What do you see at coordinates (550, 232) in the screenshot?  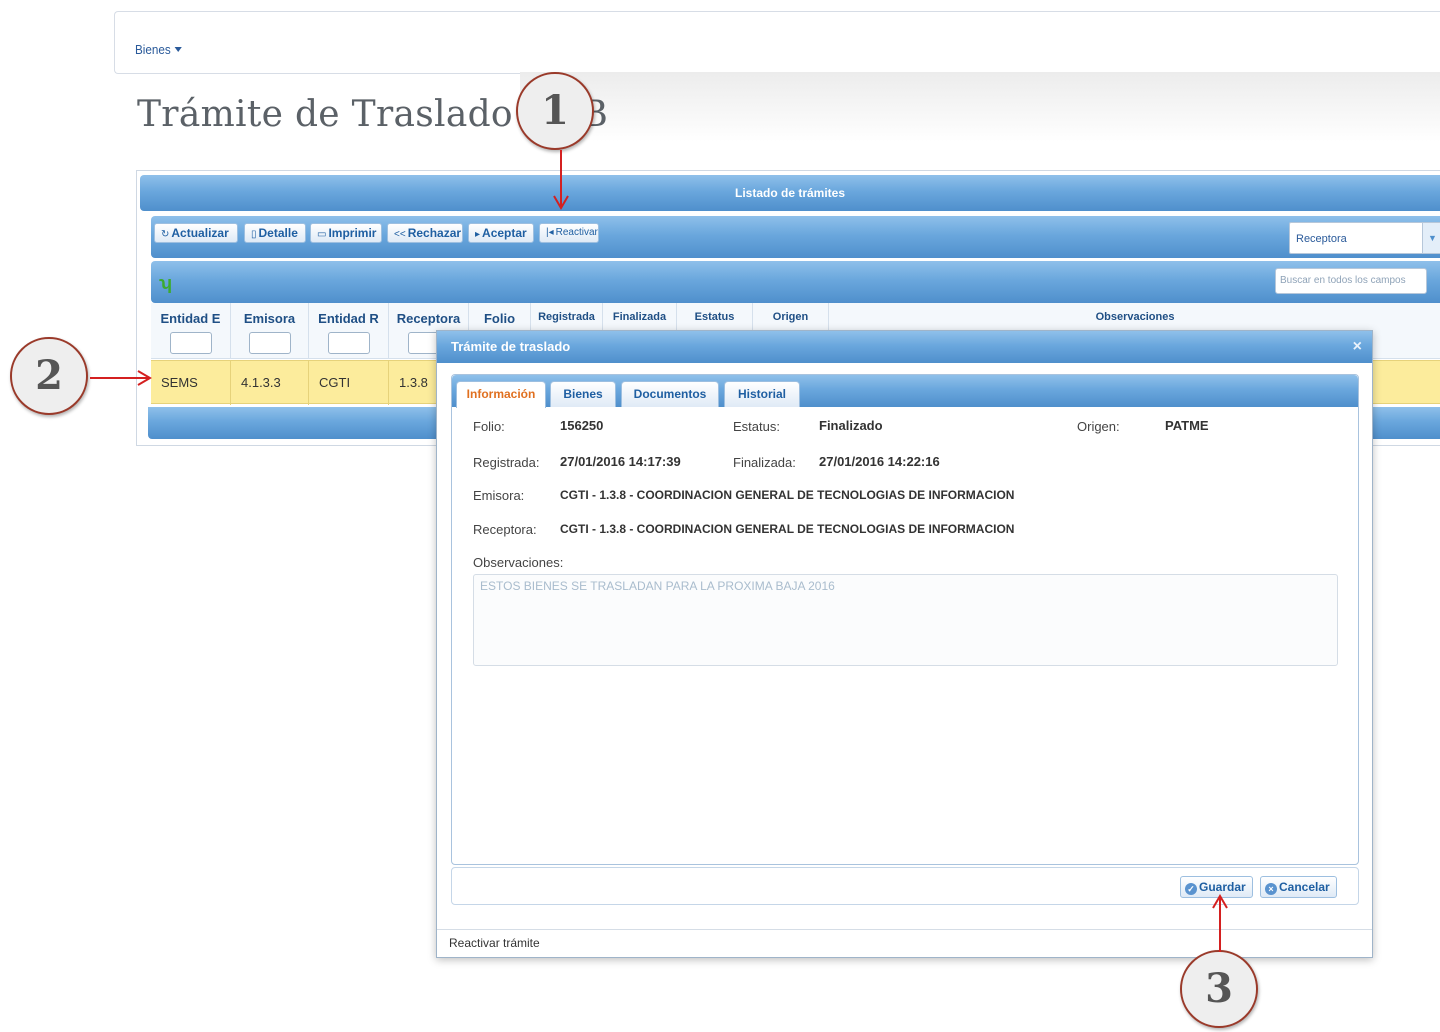 I see `skip-back-icon: |◂` at bounding box center [550, 232].